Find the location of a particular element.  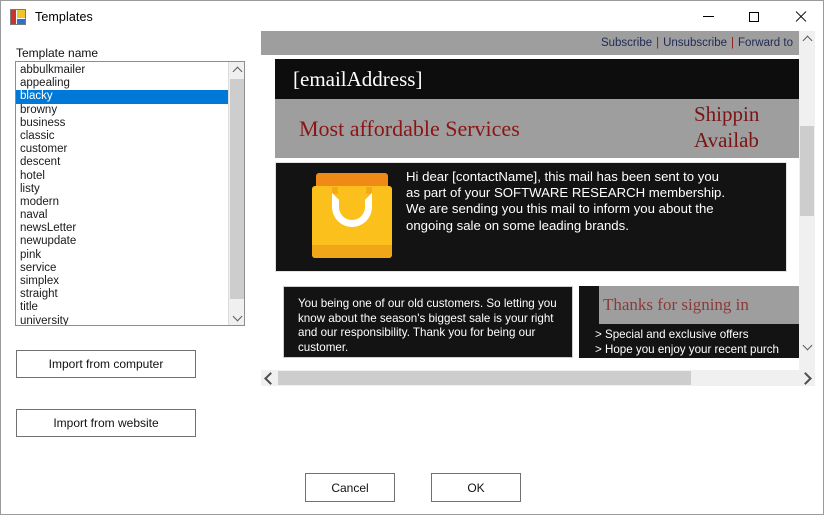

list-item: newsLetter is located at coordinates (122, 228).